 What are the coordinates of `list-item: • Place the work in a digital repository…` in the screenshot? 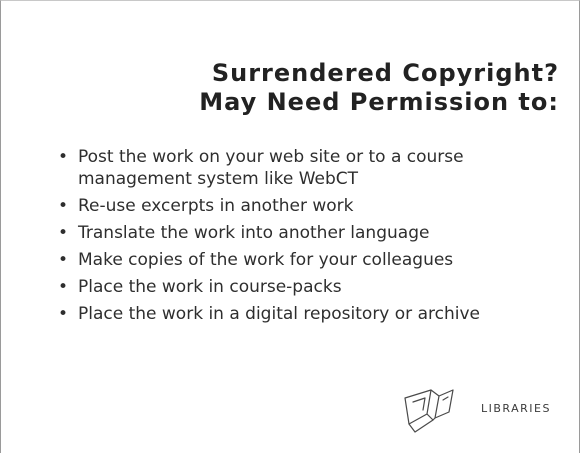 It's located at (308, 314).